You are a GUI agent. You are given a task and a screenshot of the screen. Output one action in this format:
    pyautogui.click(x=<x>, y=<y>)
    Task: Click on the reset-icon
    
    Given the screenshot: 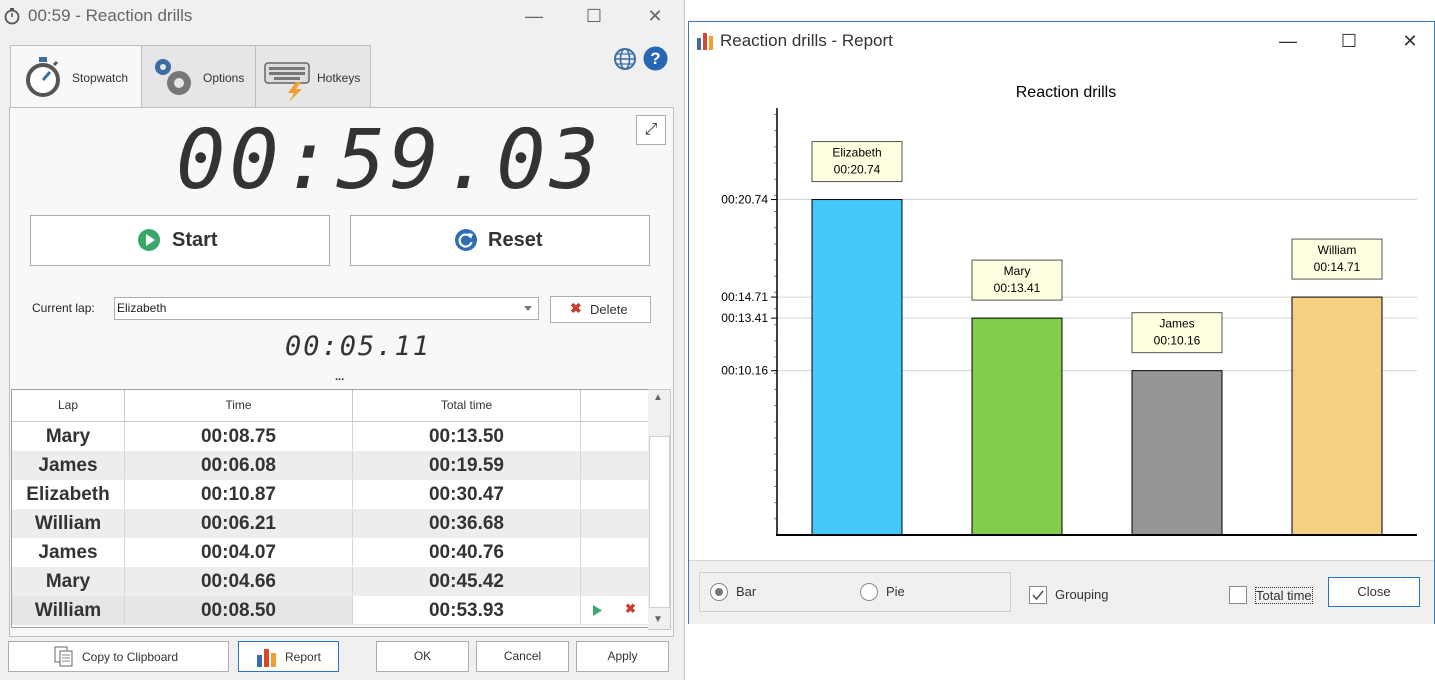 What is the action you would take?
    pyautogui.click(x=466, y=240)
    